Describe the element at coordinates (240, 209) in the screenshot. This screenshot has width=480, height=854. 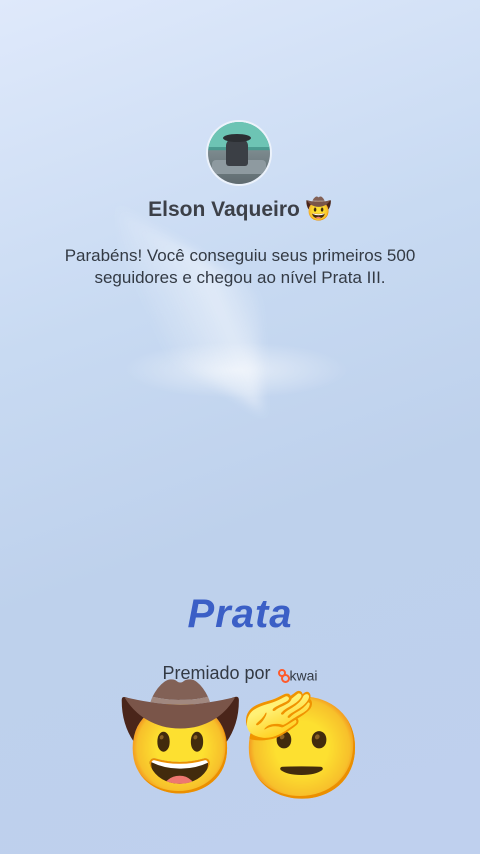
I see `user-name: Elson Vaqueiro 🤠` at that location.